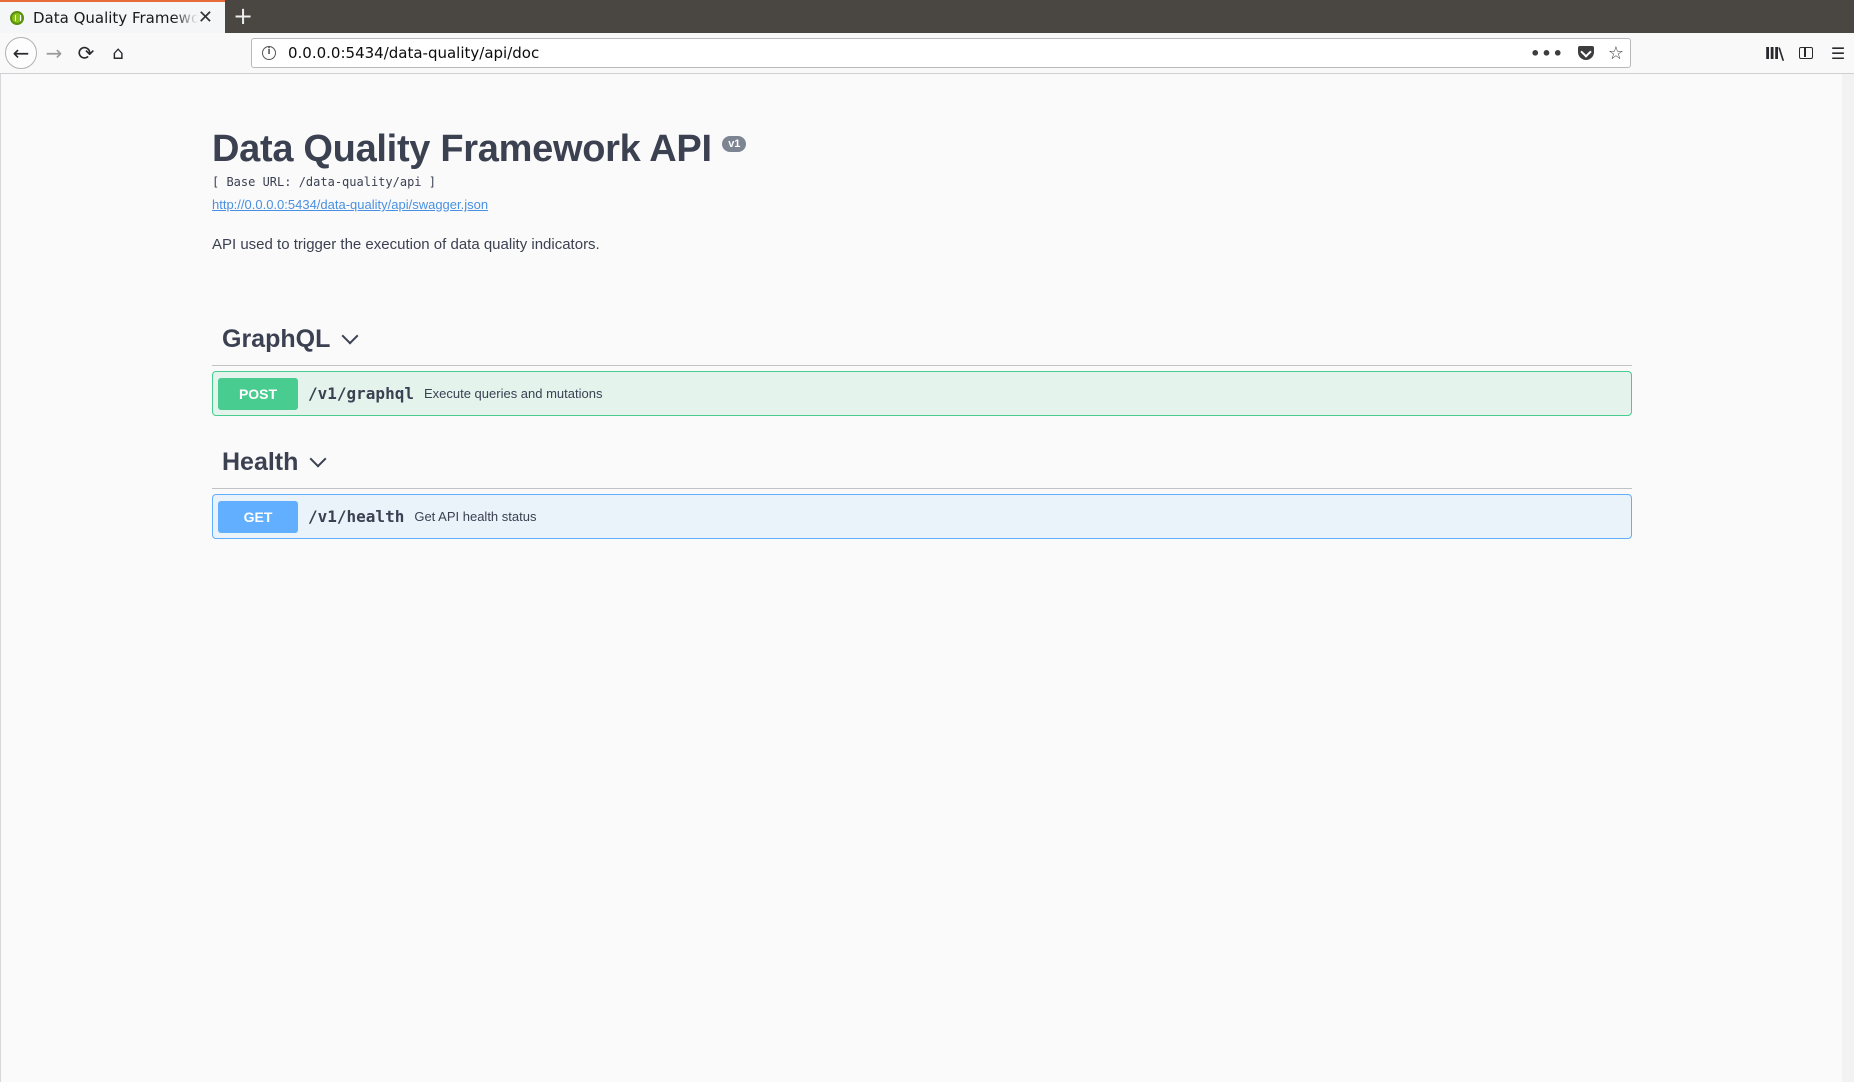  Describe the element at coordinates (1547, 53) in the screenshot. I see `page-actions-icon: •••` at that location.